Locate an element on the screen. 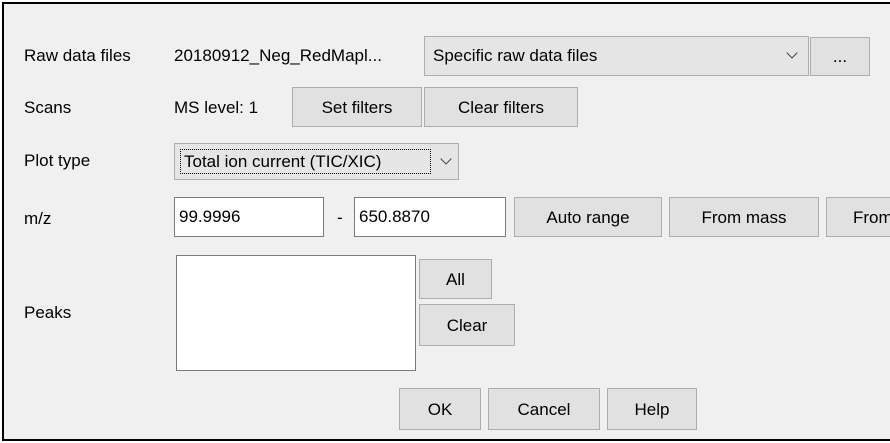 The image size is (890, 443). peaks-clear-button: Clear is located at coordinates (467, 325).